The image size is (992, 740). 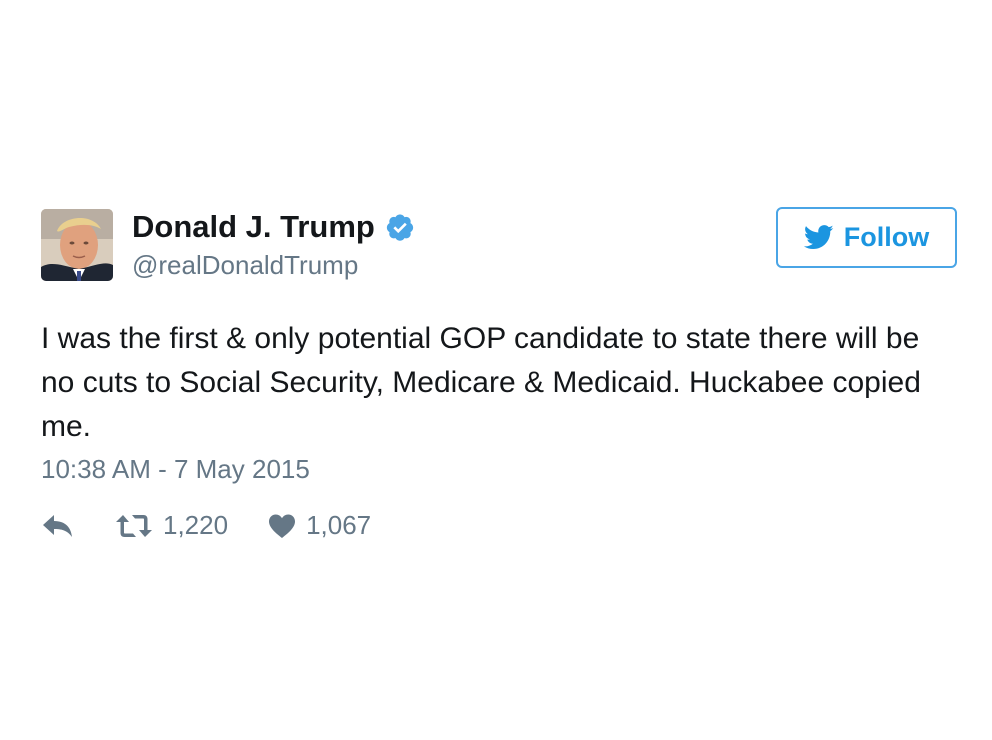 I want to click on verified-badge-icon, so click(x=399, y=227).